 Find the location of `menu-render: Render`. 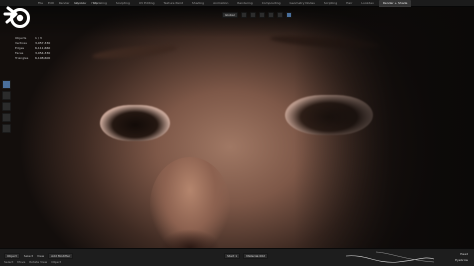

menu-render: Render is located at coordinates (64, 3).